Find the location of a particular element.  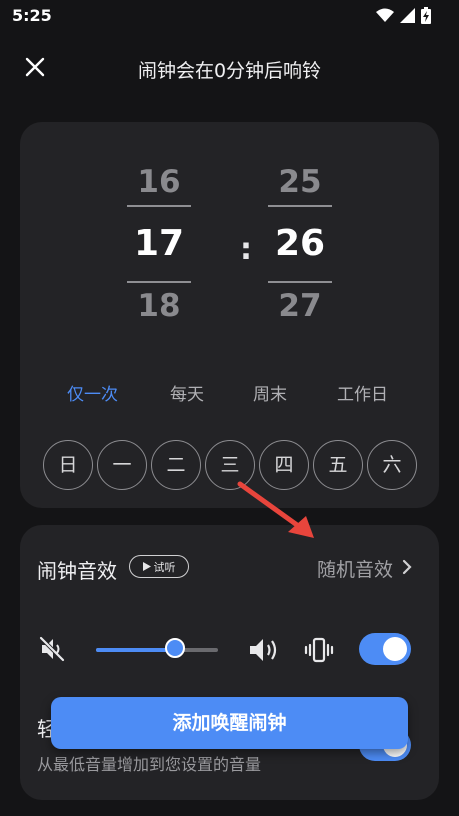

repeat-workdays: 工作日 is located at coordinates (362, 392).